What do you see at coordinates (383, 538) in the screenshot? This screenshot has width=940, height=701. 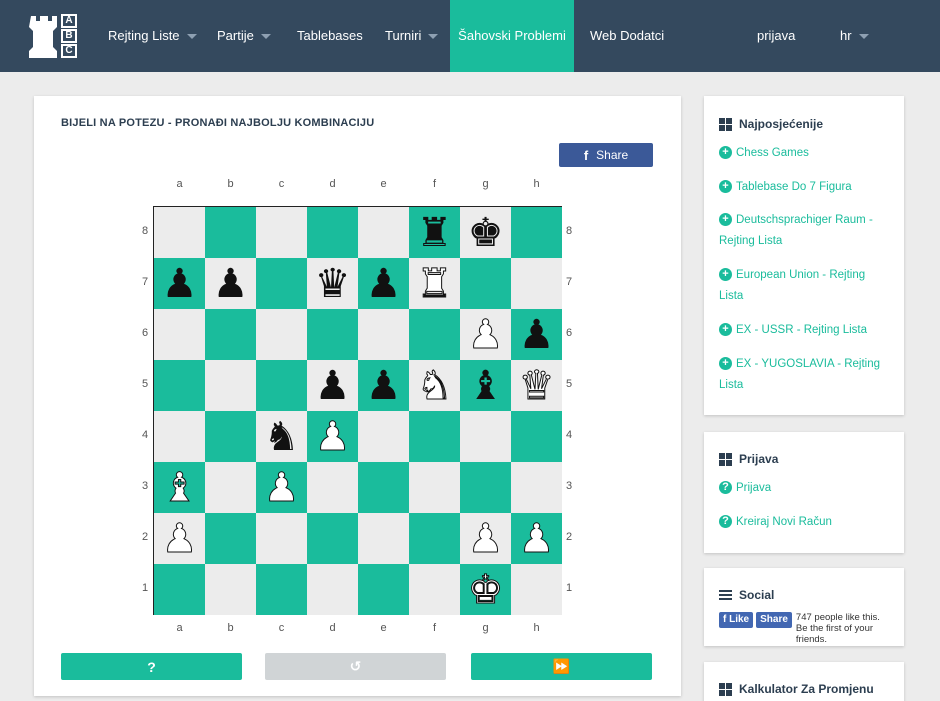 I see `square-e2` at bounding box center [383, 538].